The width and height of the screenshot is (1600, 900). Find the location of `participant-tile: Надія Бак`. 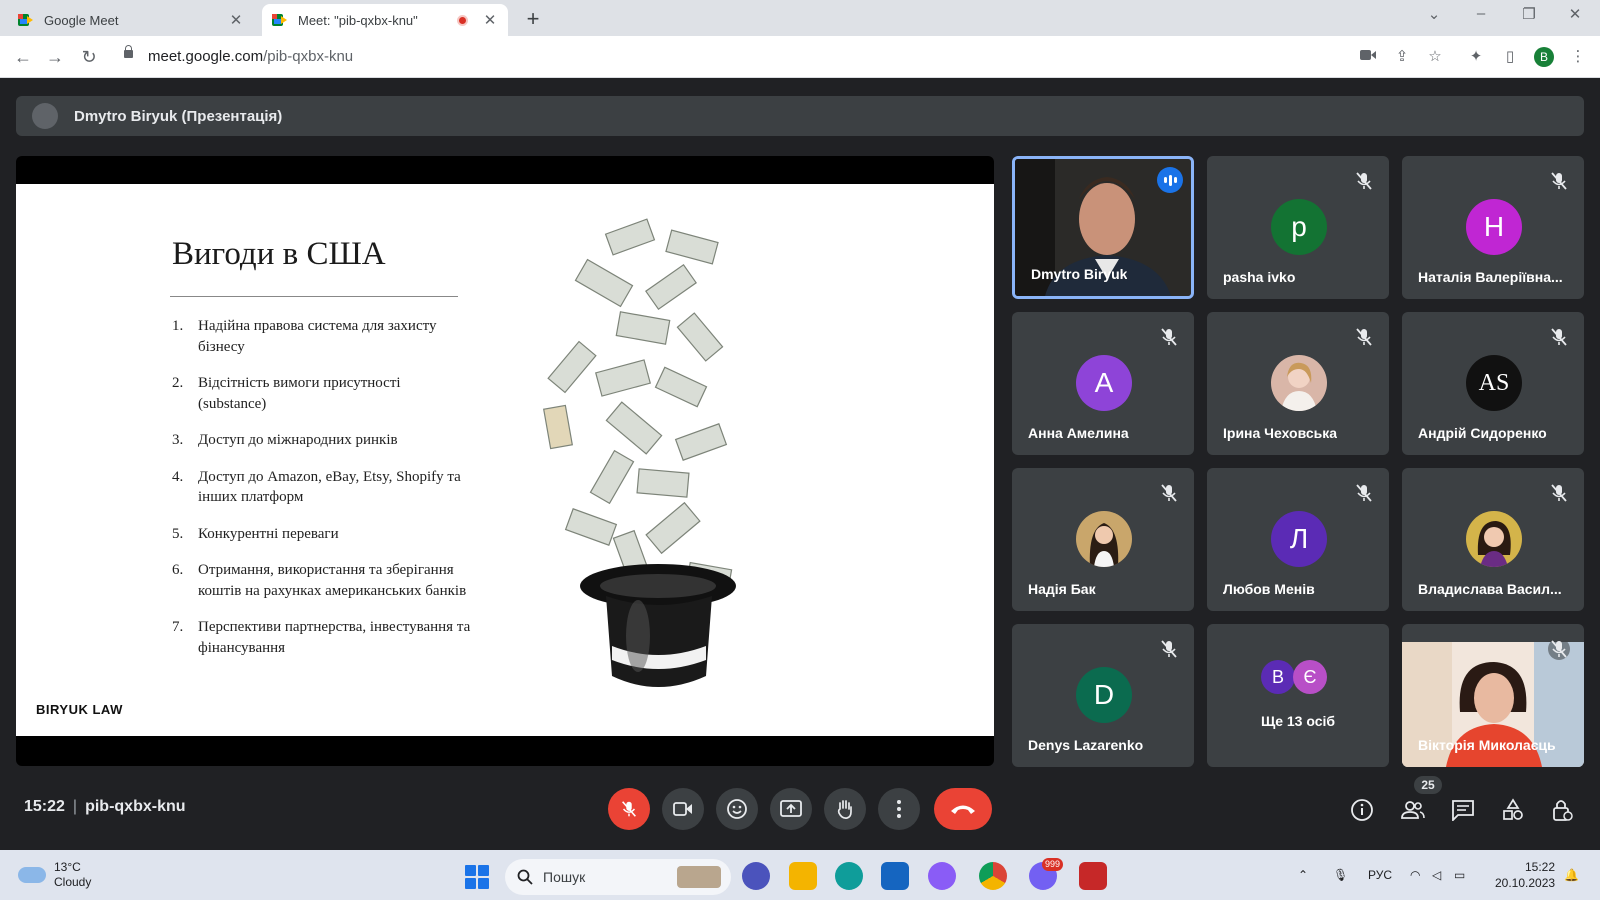

participant-tile: Надія Бак is located at coordinates (1103, 539).